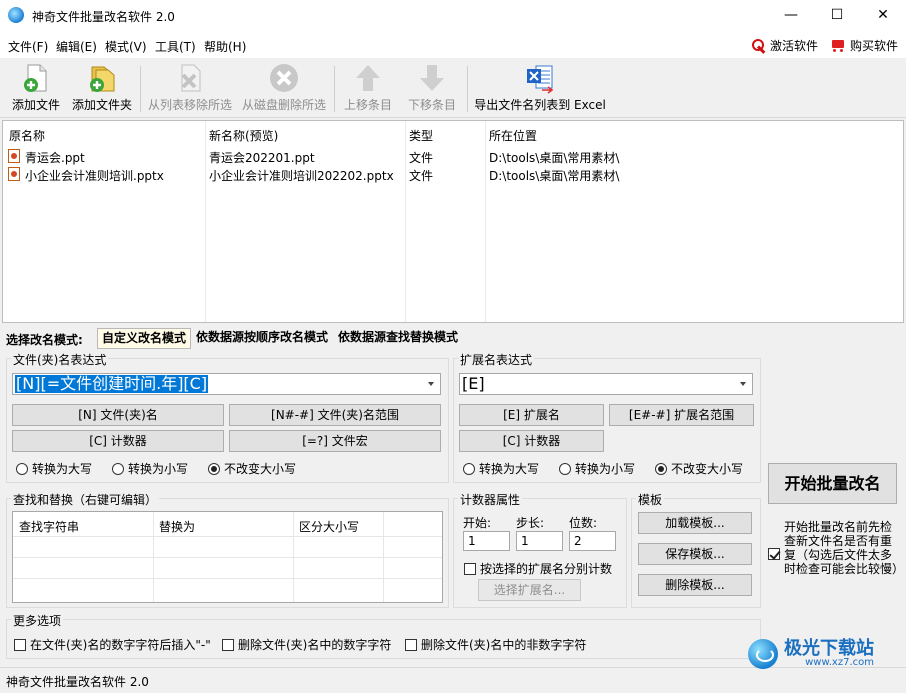  Describe the element at coordinates (367, 105) in the screenshot. I see `move-up-label: 上移条目` at that location.